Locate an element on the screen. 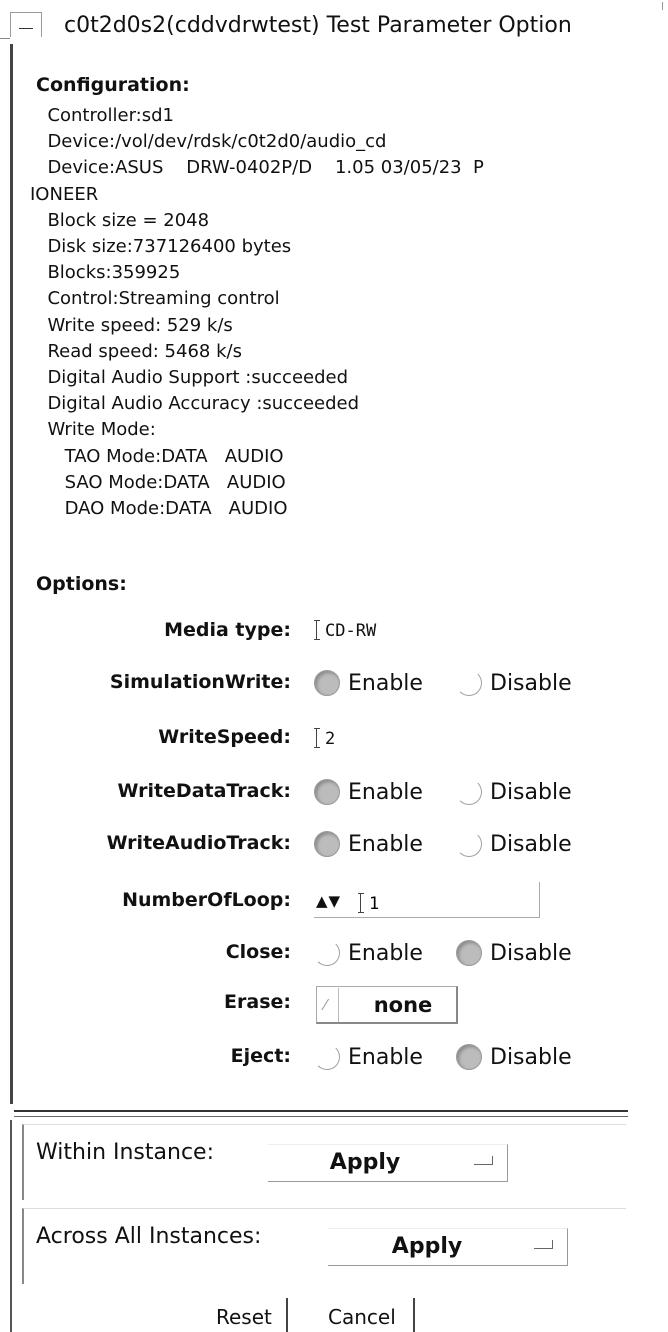 The height and width of the screenshot is (1332, 668). configuration-line: Block size = 2048 is located at coordinates (123, 220).